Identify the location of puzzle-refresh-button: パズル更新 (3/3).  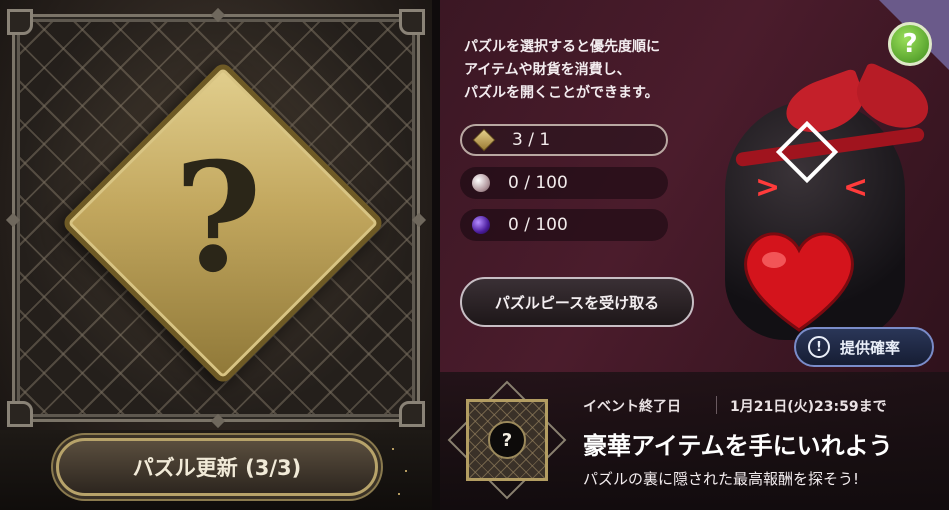
(217, 467).